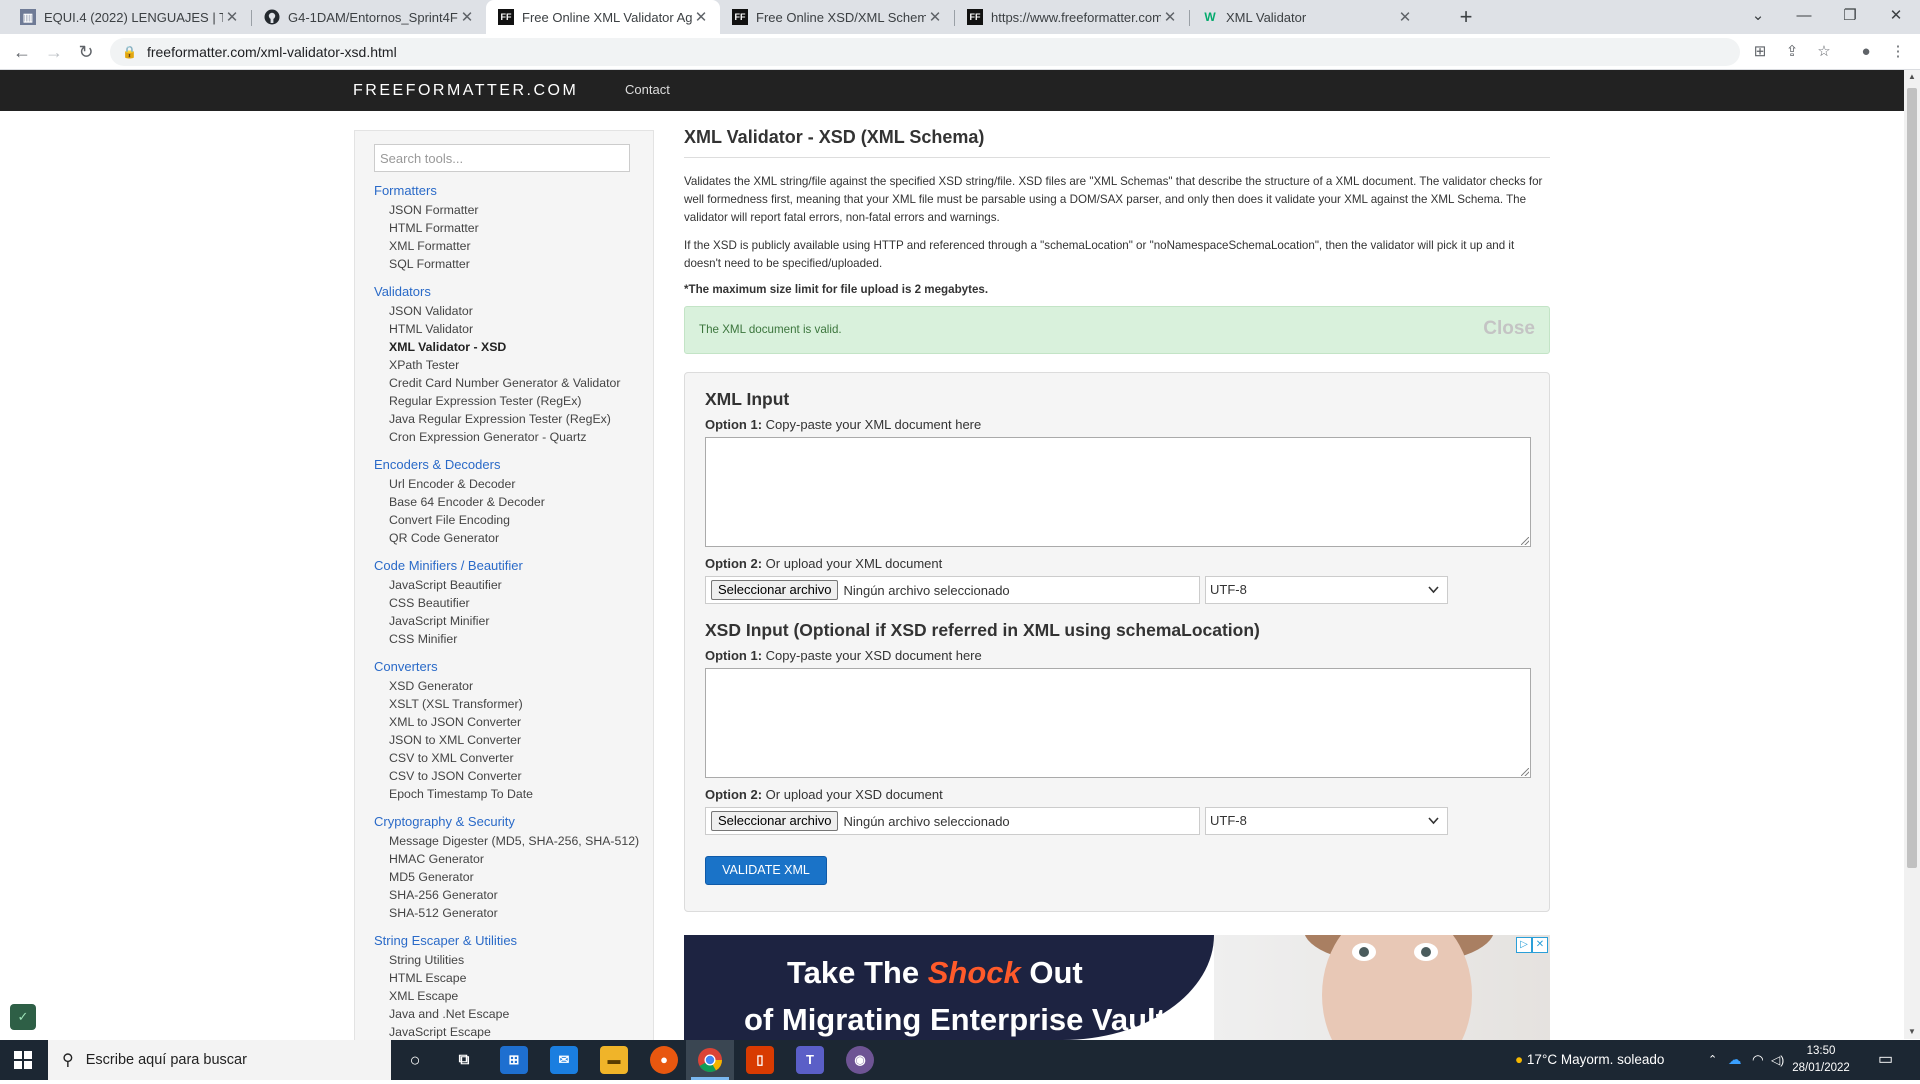  Describe the element at coordinates (1792, 52) in the screenshot. I see `share-icon: ⇪` at that location.